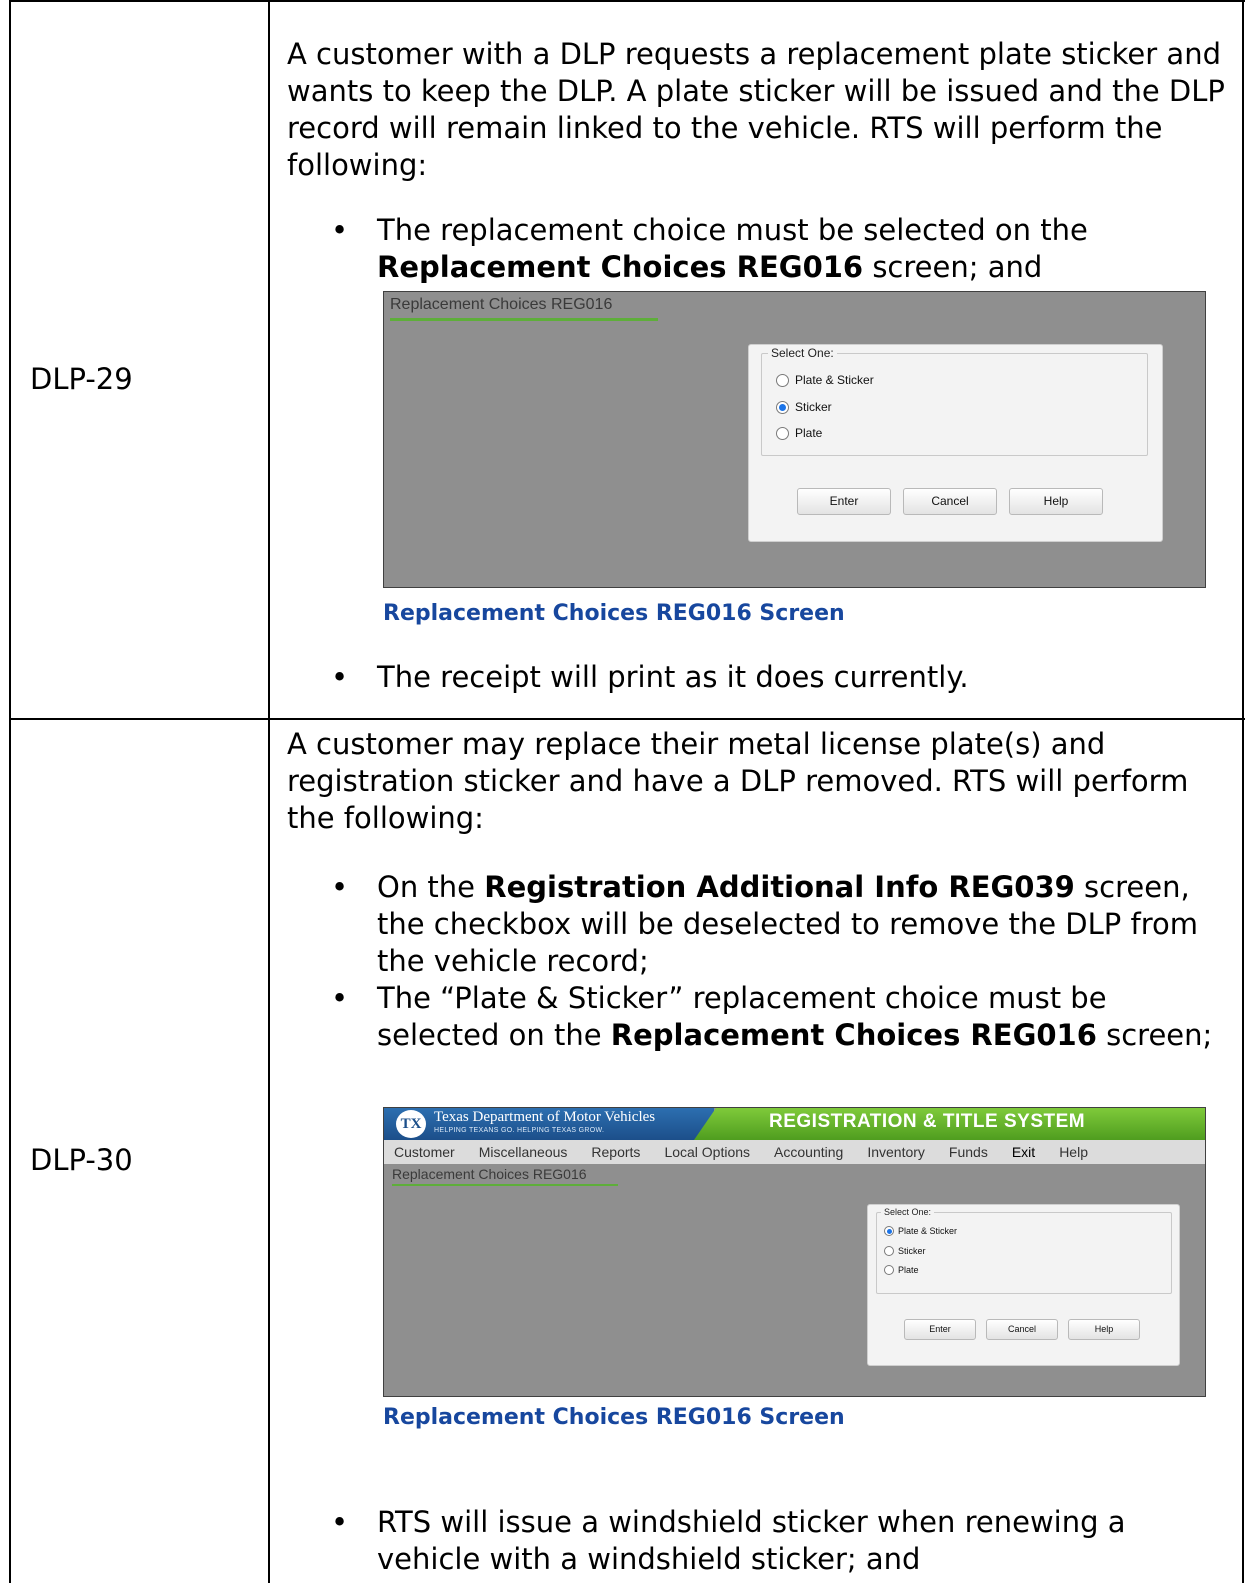  I want to click on menu-help: Help, so click(1073, 1152).